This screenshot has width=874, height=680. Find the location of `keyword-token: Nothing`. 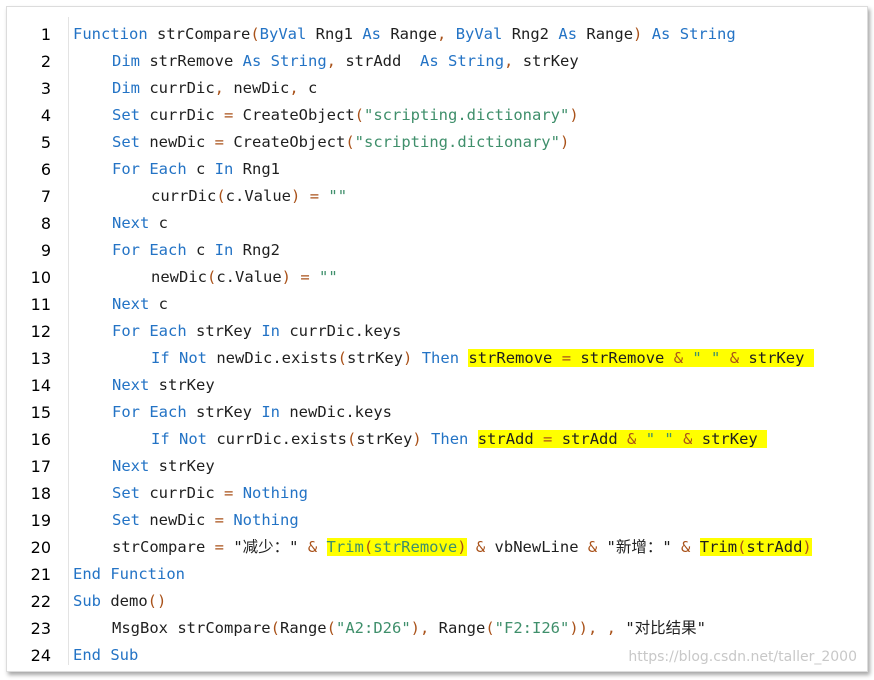

keyword-token: Nothing is located at coordinates (266, 520).